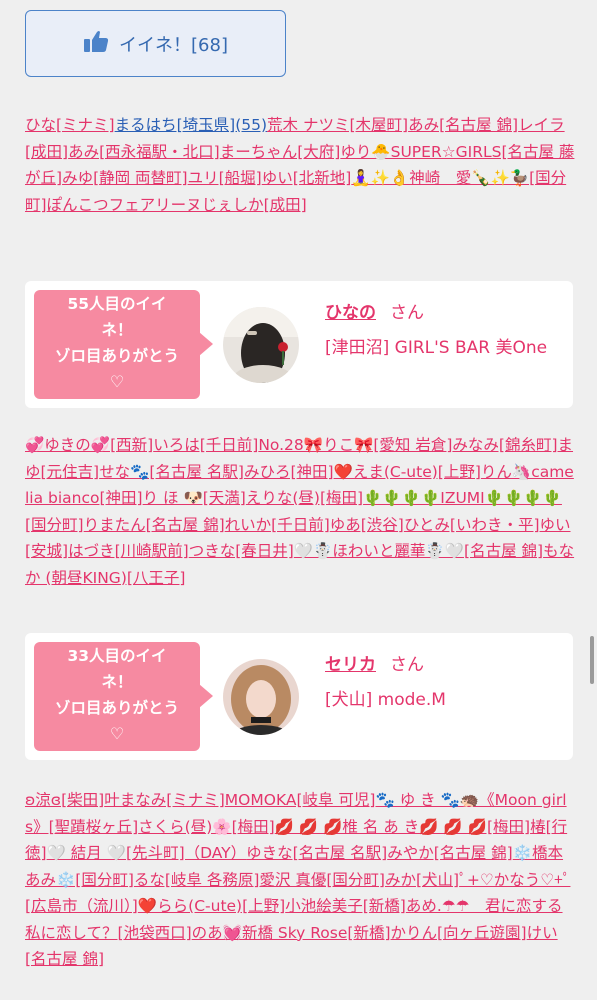 Image resolution: width=597 pixels, height=1000 pixels. I want to click on liked-by-name-link: 愛沢 真優[国分町], so click(322, 880).